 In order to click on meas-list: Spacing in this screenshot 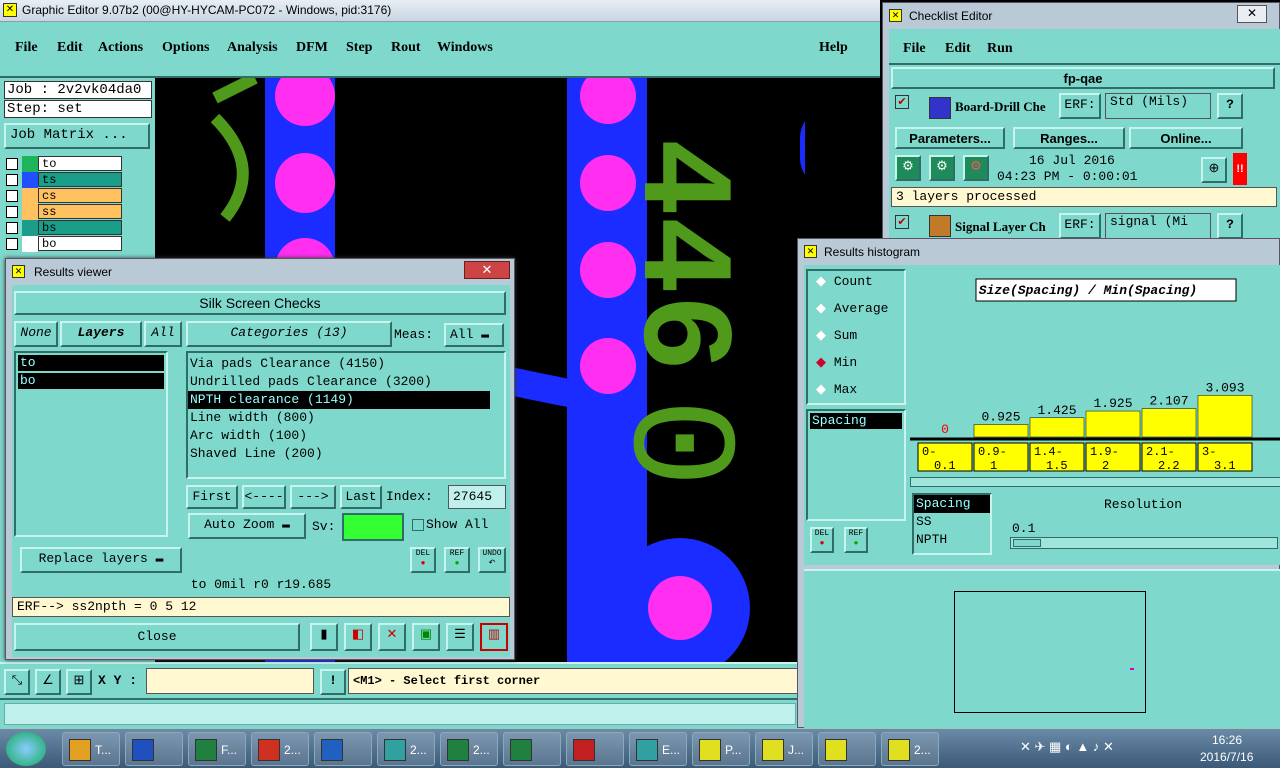, I will do `click(856, 465)`.